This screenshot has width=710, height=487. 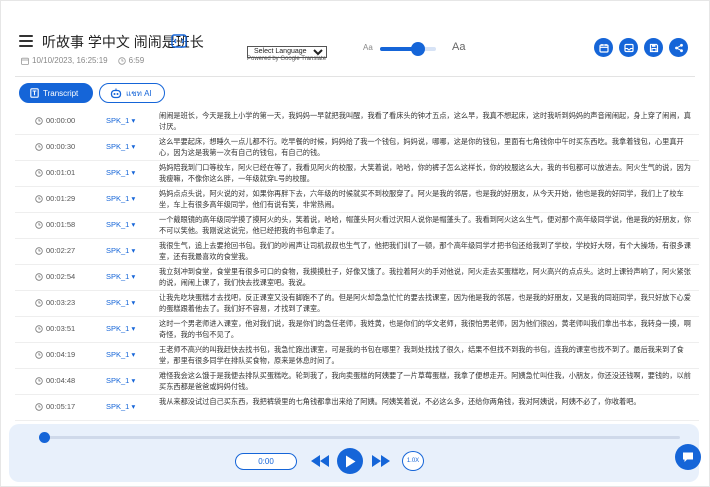 I want to click on timestamp-label: 00:00:00, so click(x=61, y=120).